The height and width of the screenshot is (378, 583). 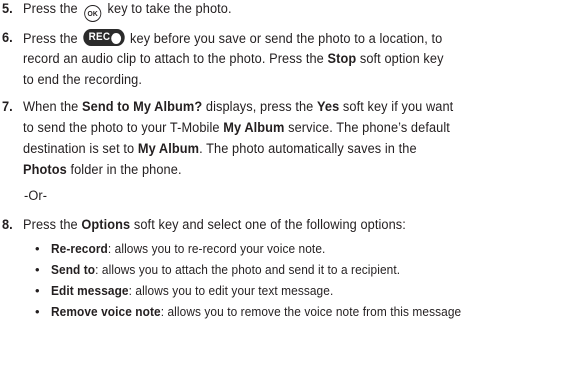 I want to click on option-term: Edit message, so click(x=90, y=290).